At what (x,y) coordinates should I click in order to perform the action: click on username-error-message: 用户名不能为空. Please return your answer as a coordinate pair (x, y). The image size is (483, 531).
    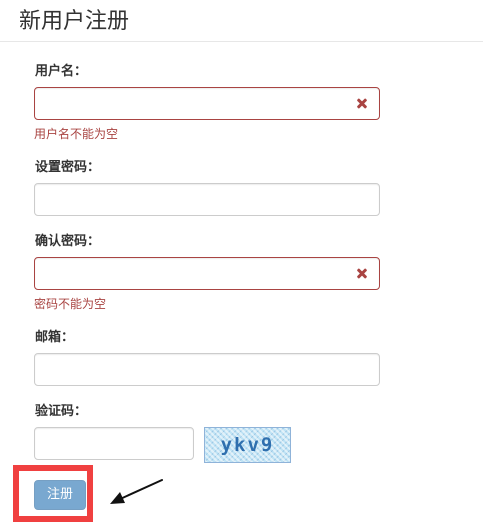
    Looking at the image, I should click on (76, 134).